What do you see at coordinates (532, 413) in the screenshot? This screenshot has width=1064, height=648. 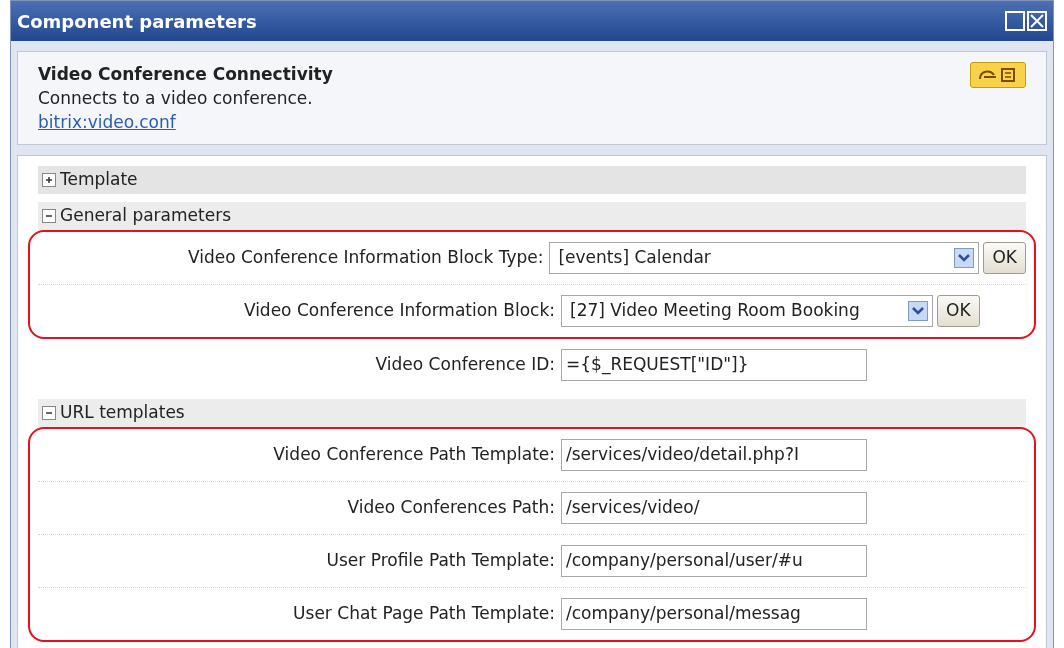 I see `section-header: URL templates` at bounding box center [532, 413].